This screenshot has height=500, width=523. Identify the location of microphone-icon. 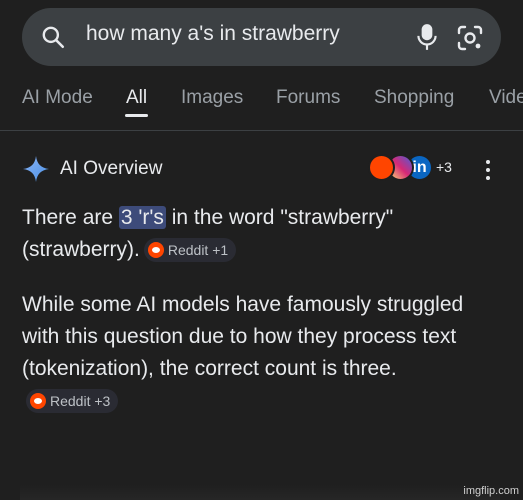
(427, 37).